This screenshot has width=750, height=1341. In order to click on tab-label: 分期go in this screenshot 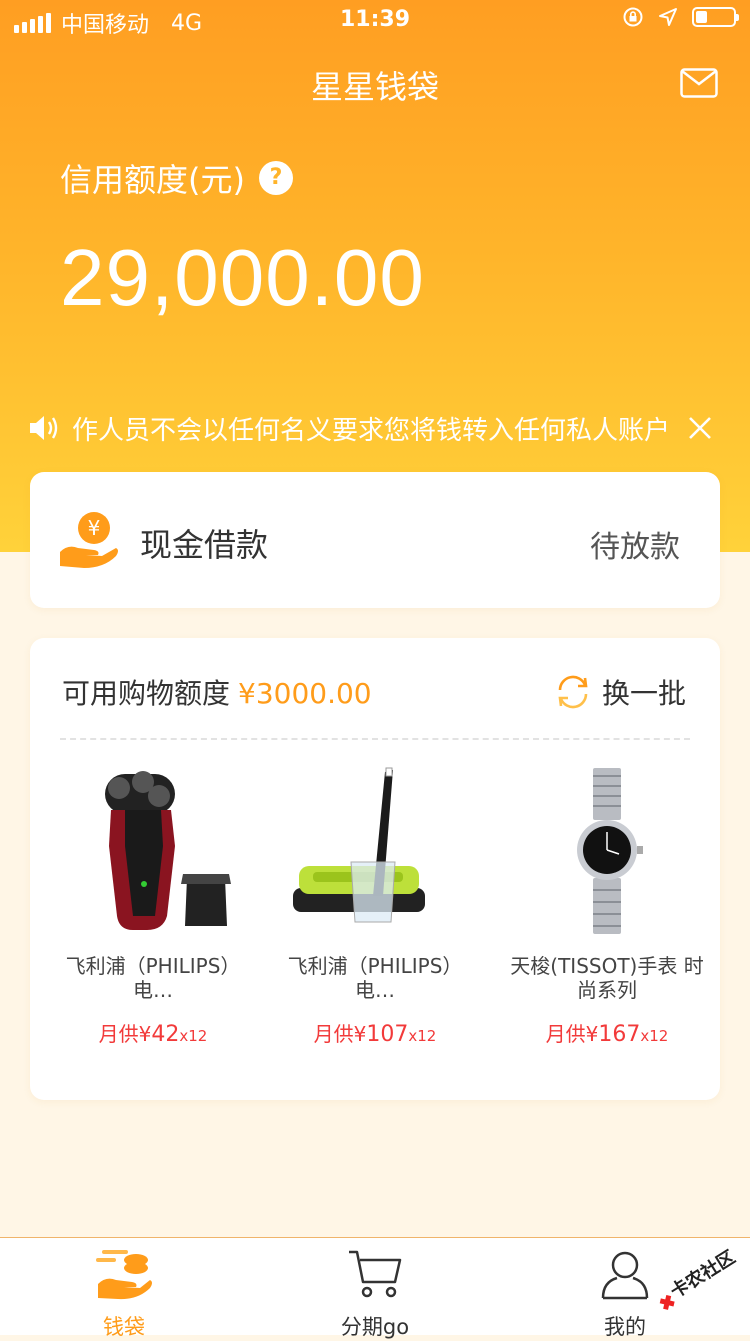, I will do `click(375, 1327)`.